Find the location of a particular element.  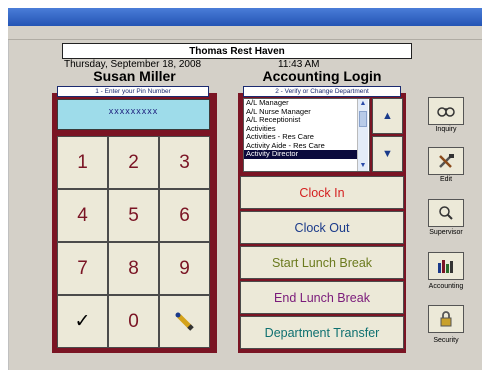

key-6: 6 is located at coordinates (184, 215).